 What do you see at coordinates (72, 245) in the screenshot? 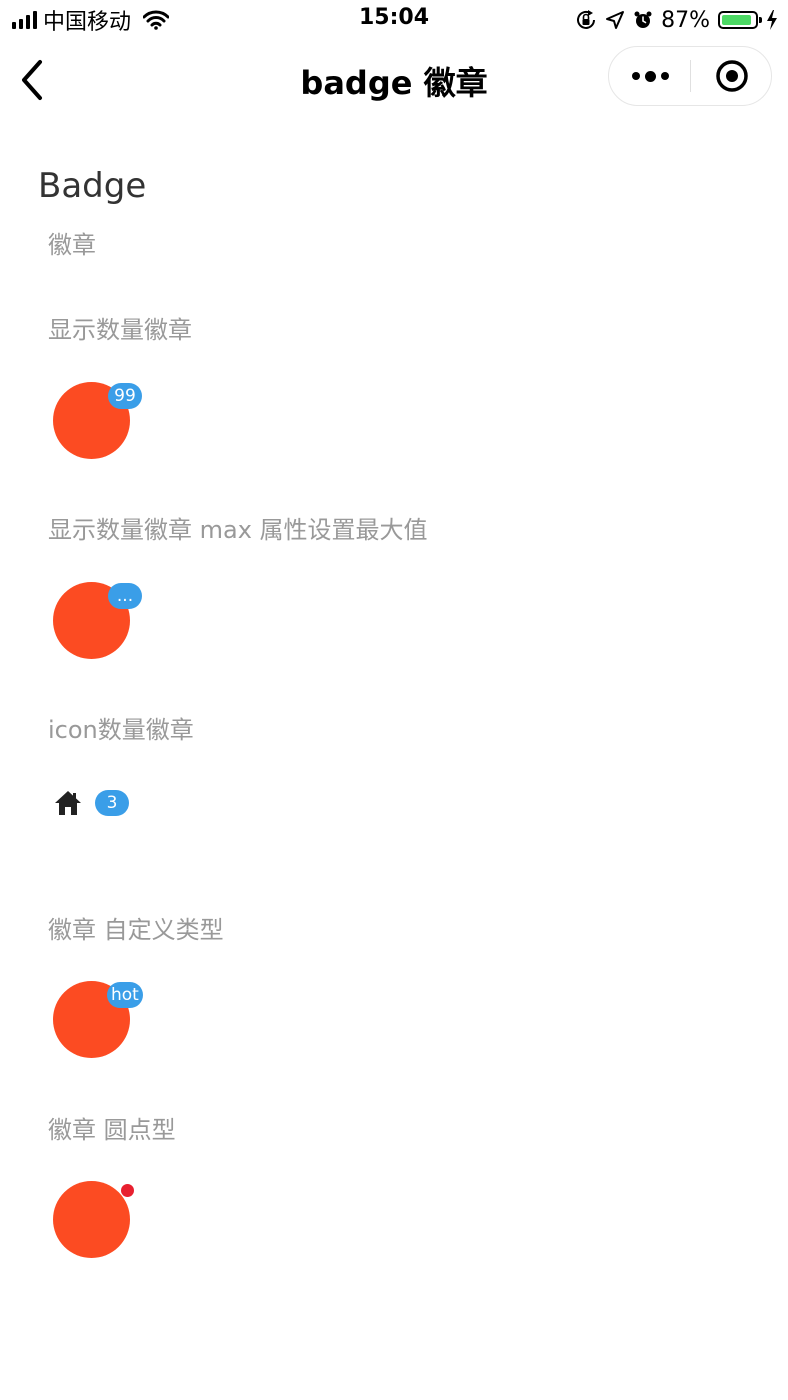
I see `page-subtitle: 徽章` at bounding box center [72, 245].